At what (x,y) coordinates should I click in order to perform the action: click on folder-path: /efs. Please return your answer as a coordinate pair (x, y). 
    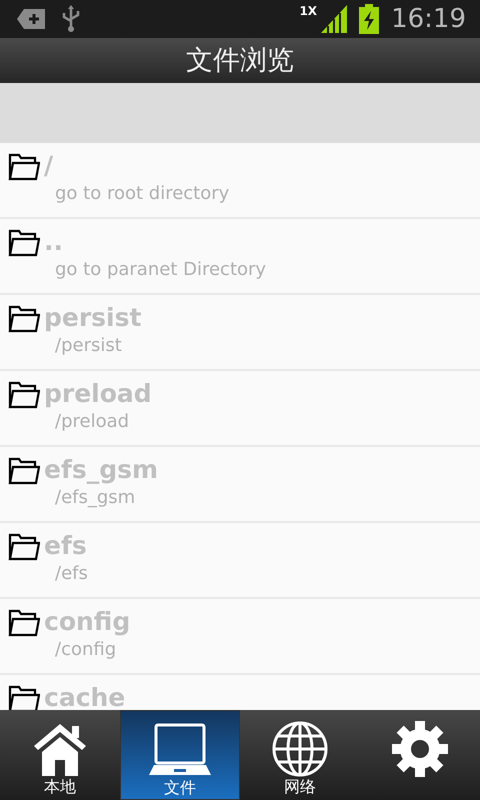
    Looking at the image, I should click on (71, 574).